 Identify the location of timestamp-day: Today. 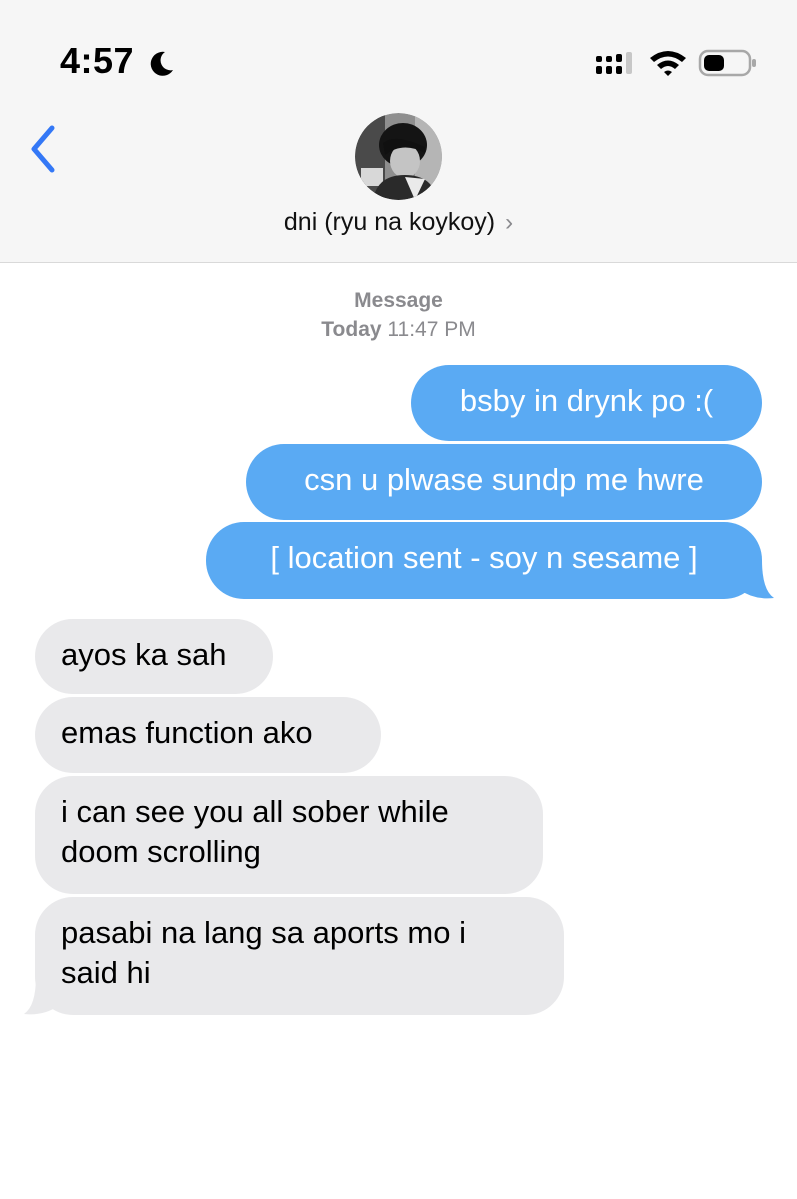
(351, 329).